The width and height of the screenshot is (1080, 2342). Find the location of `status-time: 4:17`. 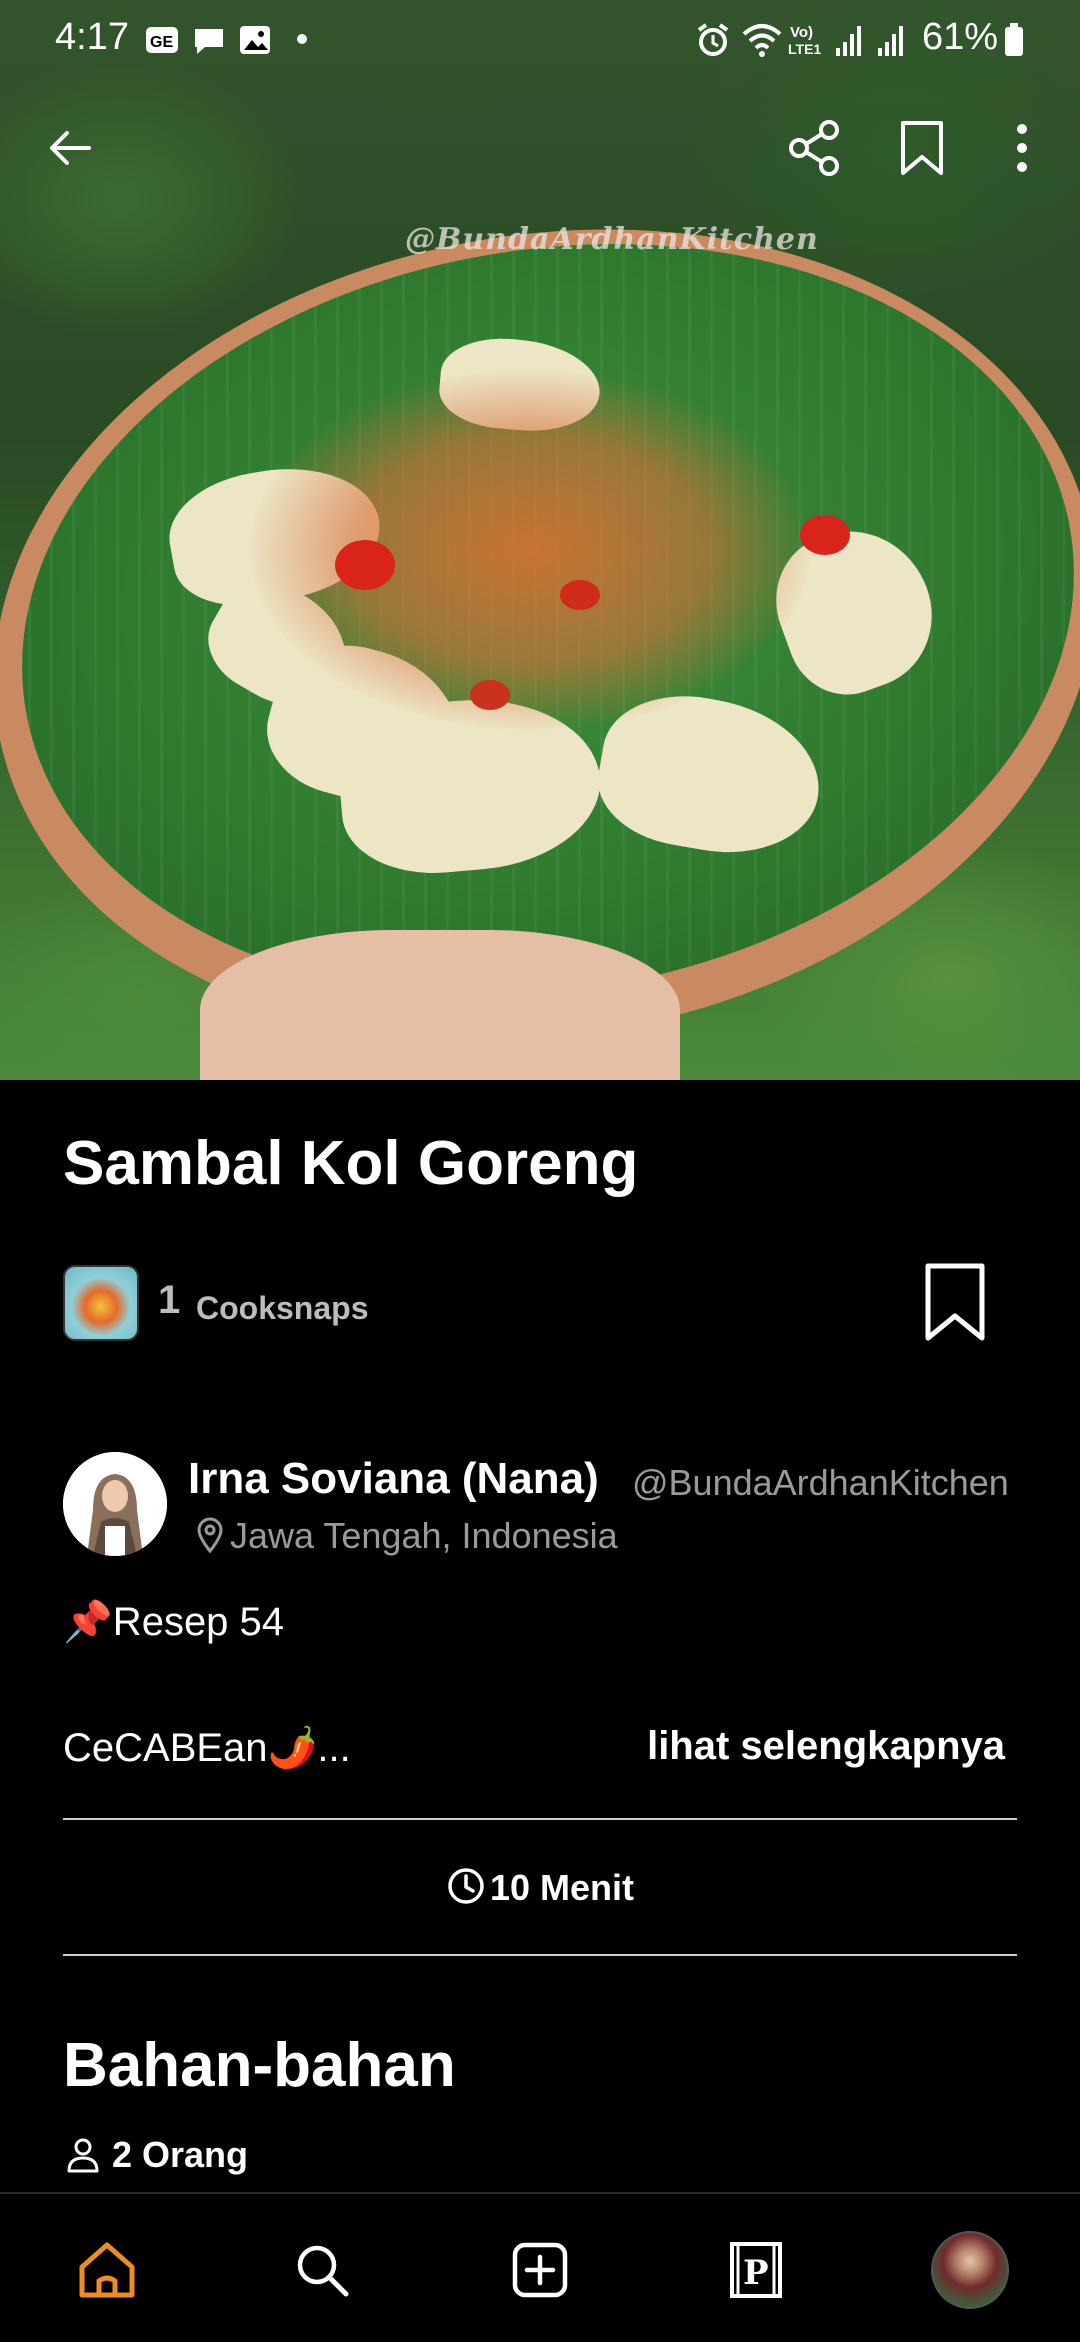

status-time: 4:17 is located at coordinates (92, 37).